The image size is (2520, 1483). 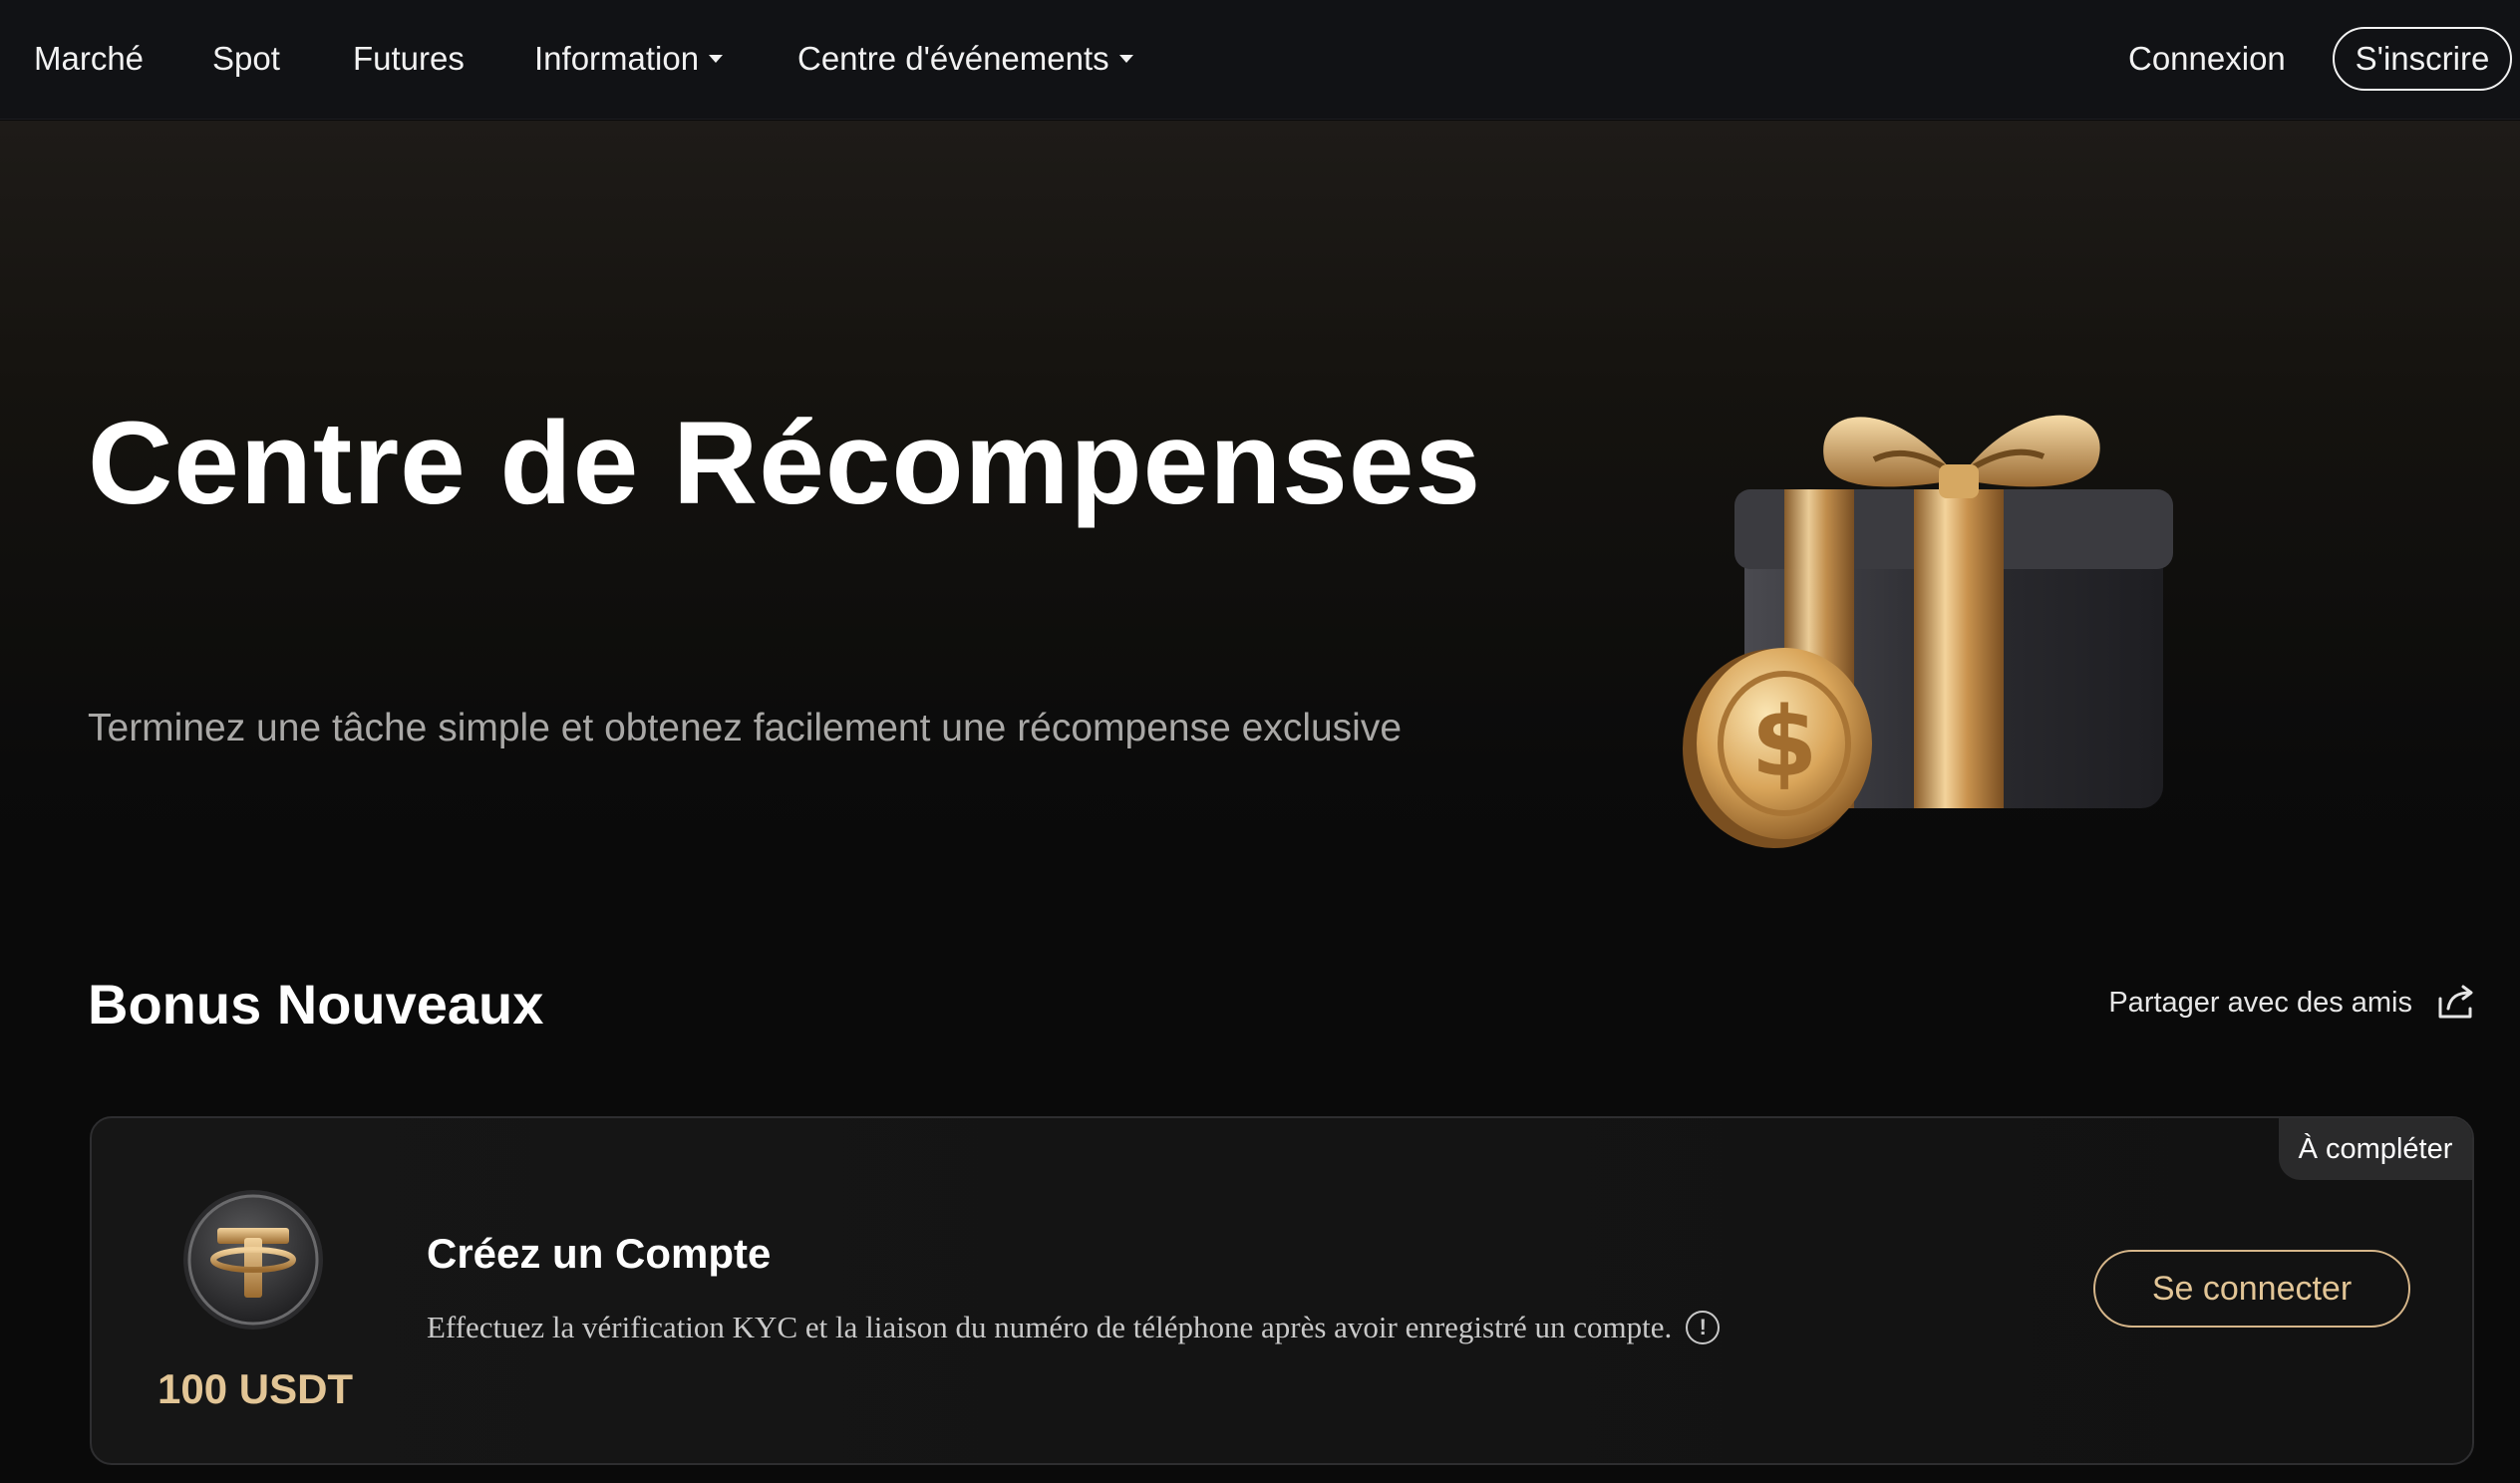 I want to click on nav-item-events-center: Centre d'événements, so click(x=965, y=59).